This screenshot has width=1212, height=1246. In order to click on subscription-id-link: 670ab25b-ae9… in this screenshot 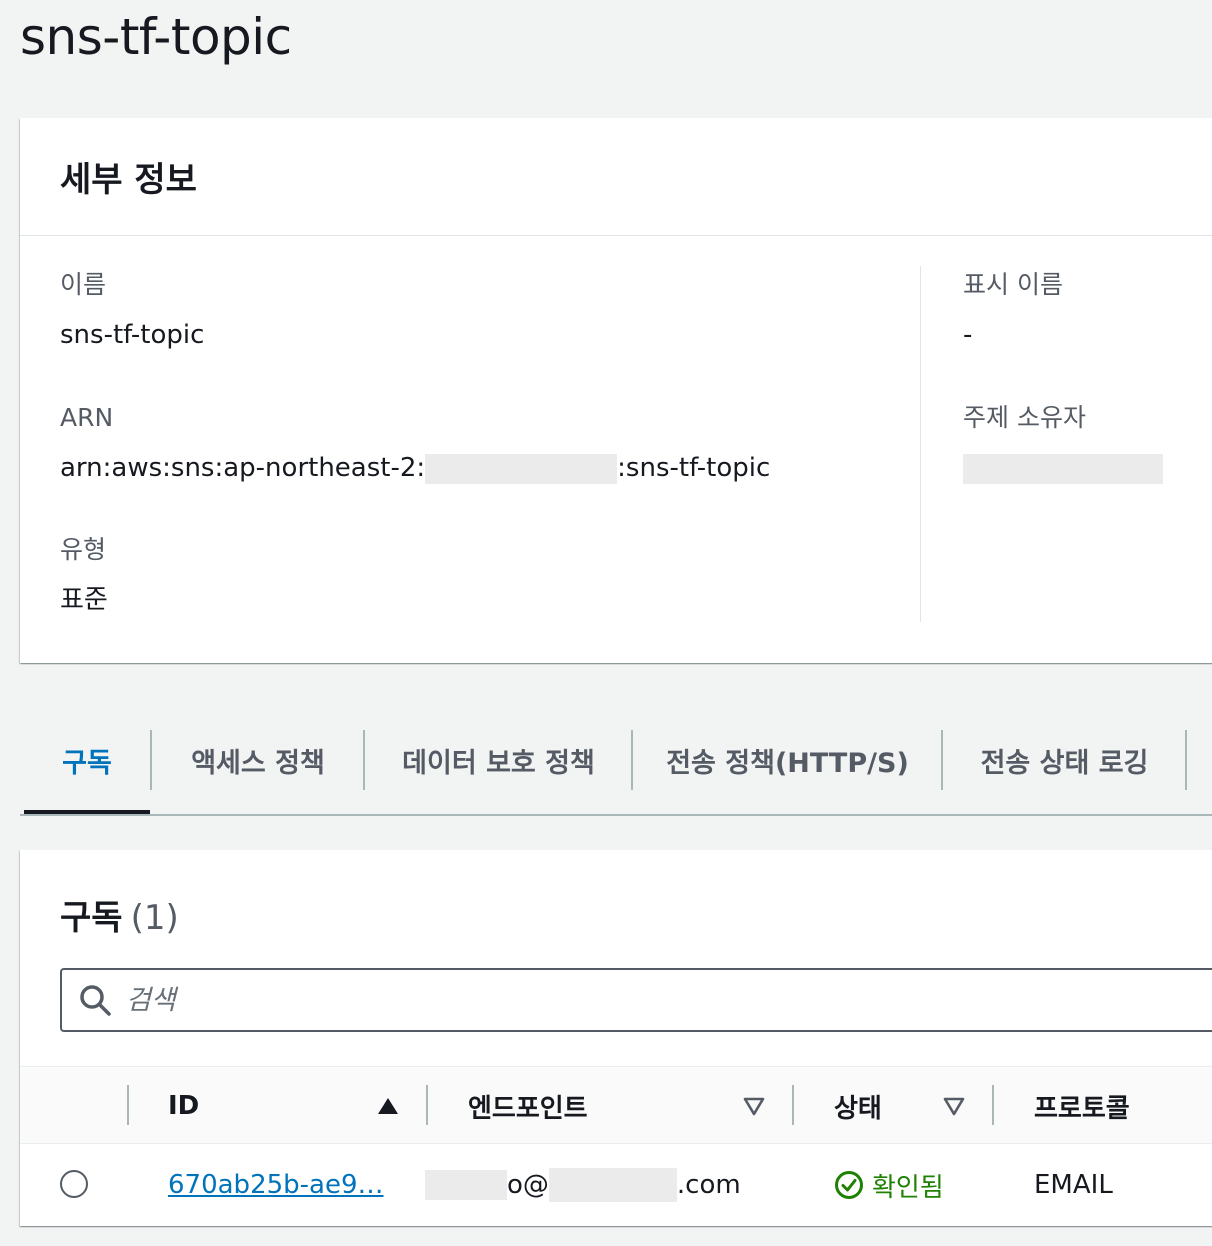, I will do `click(276, 1185)`.